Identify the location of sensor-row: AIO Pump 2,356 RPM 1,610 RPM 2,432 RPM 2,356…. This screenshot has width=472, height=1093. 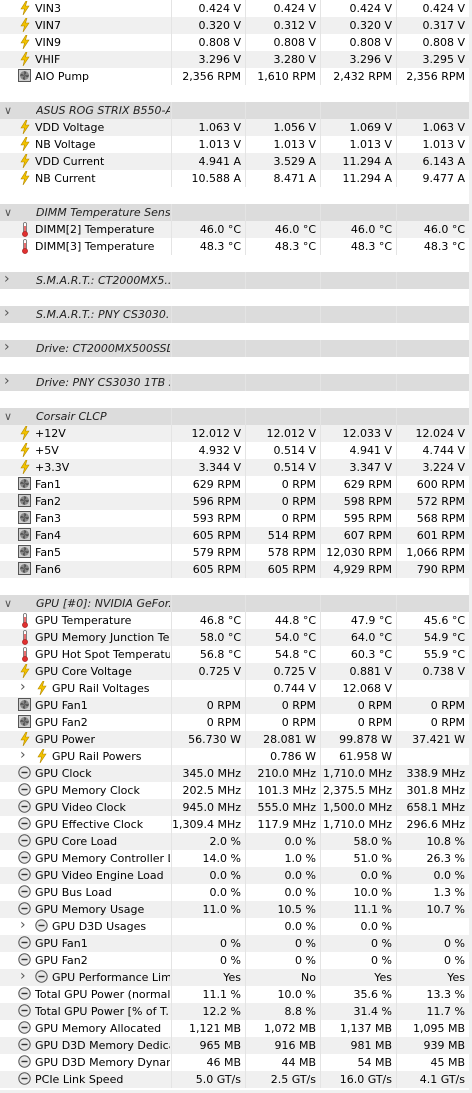
(236, 76).